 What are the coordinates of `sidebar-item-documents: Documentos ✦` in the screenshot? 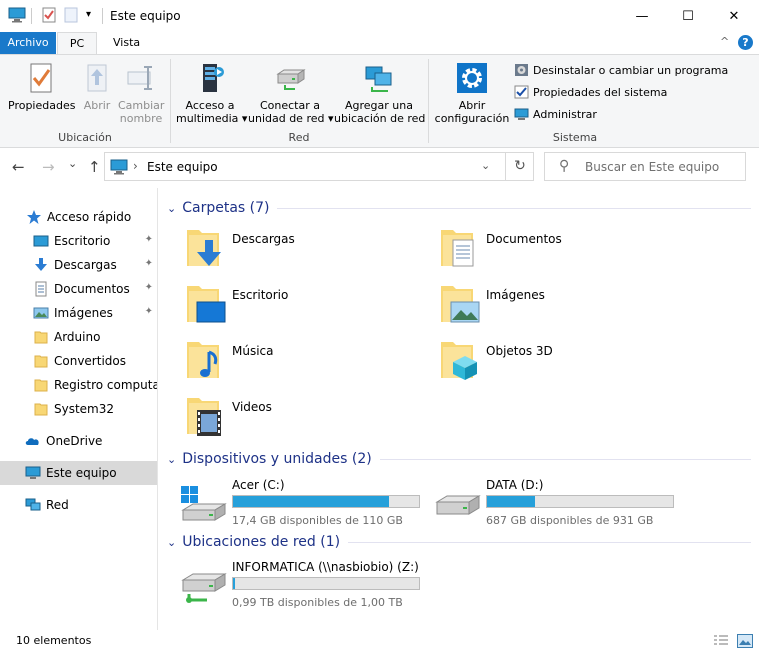 It's located at (78, 289).